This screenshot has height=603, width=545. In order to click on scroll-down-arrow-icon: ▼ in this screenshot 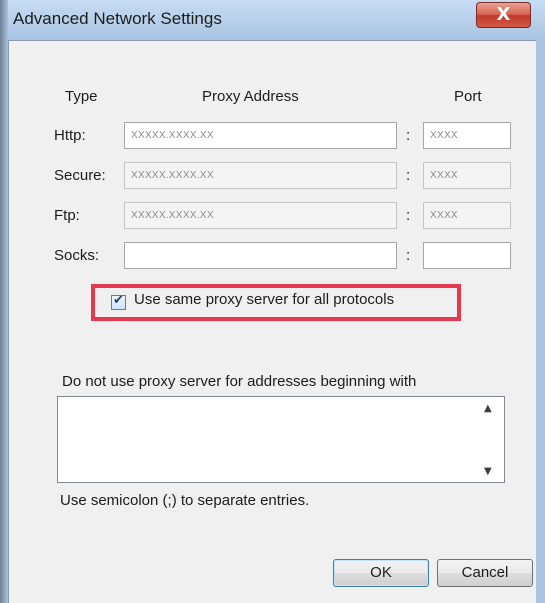, I will do `click(488, 471)`.